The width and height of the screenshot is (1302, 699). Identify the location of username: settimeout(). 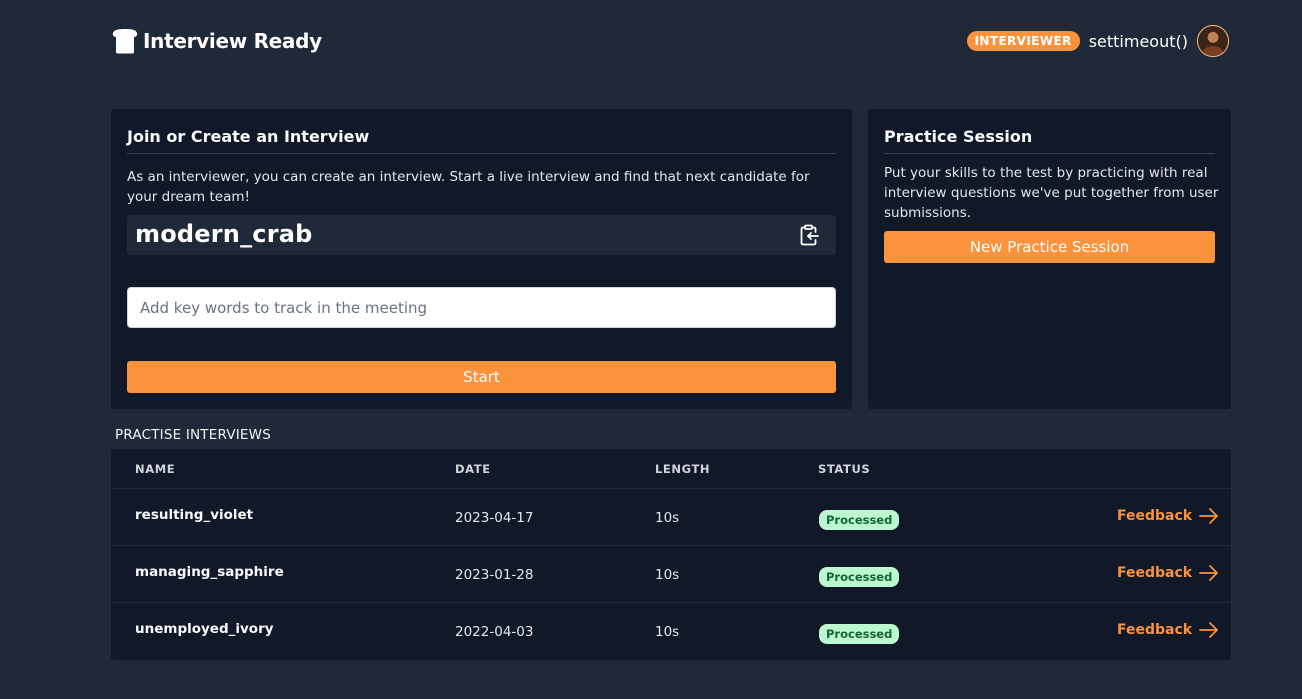
(1138, 41).